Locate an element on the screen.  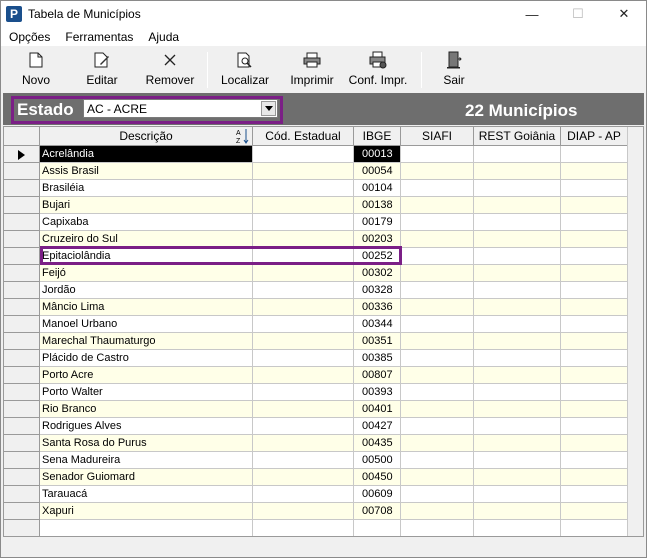
cell-descricao: Rodrigues Alves is located at coordinates (146, 426).